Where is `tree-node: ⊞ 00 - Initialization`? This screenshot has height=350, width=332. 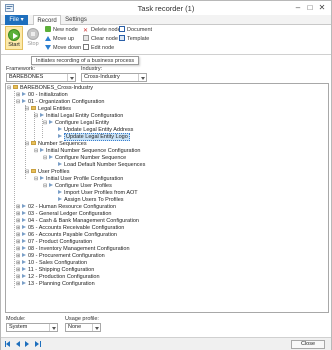 tree-node: ⊞ 00 - Initialization is located at coordinates (42, 95).